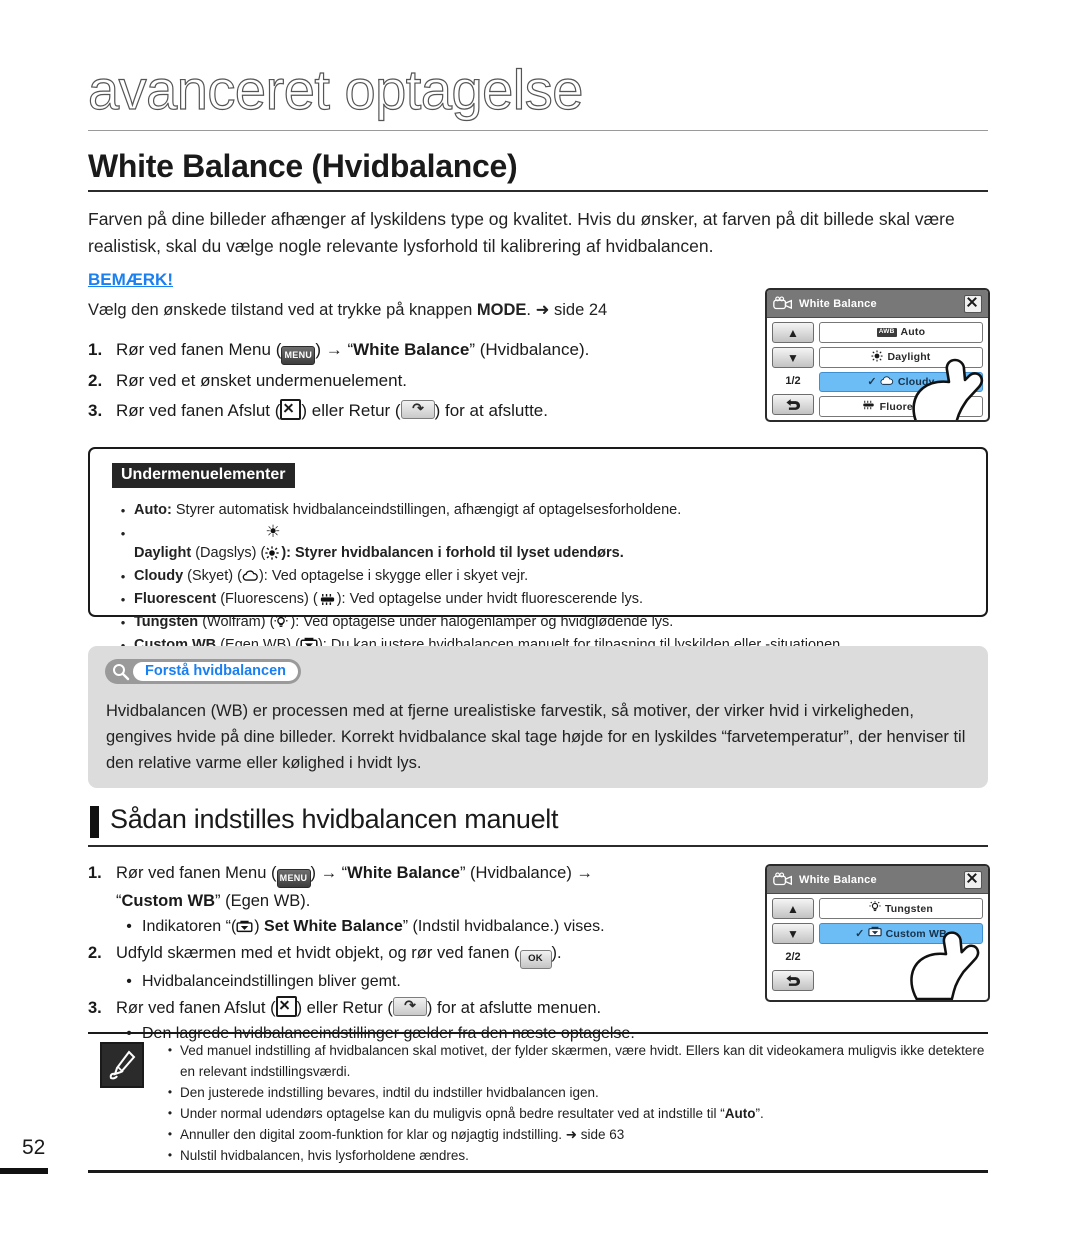 This screenshot has width=1080, height=1234. Describe the element at coordinates (273, 541) in the screenshot. I see `sun-icon` at that location.